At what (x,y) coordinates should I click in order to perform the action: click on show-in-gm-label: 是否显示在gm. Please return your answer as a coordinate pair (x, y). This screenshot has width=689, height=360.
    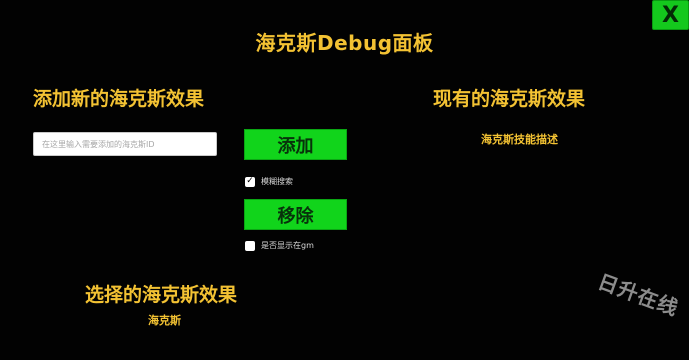
    Looking at the image, I should click on (287, 245).